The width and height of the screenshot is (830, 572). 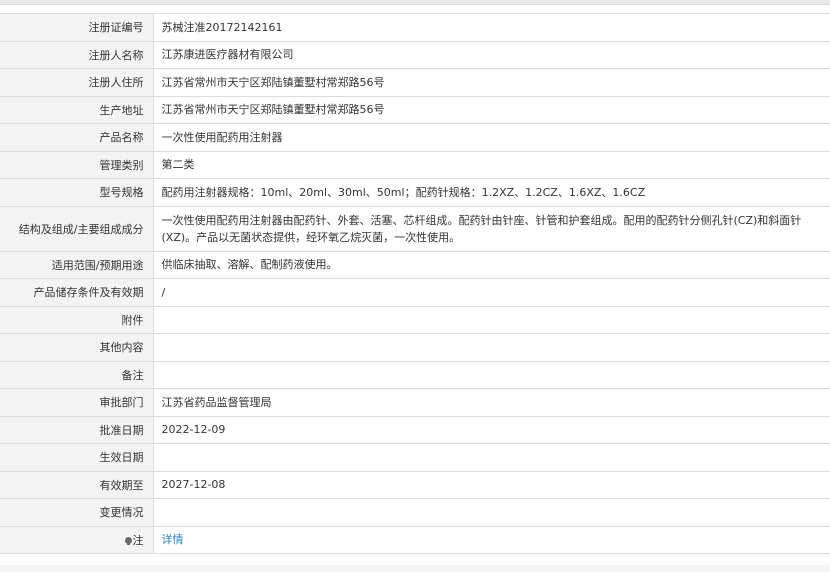 I want to click on field-label: 产品名称, so click(x=77, y=137).